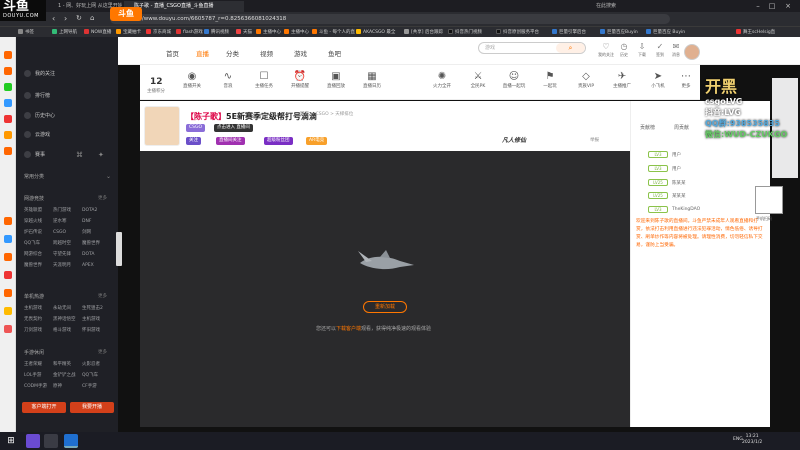 This screenshot has width=800, height=450. Describe the element at coordinates (92, 407) in the screenshot. I see `go-live-button: 我要开播` at that location.